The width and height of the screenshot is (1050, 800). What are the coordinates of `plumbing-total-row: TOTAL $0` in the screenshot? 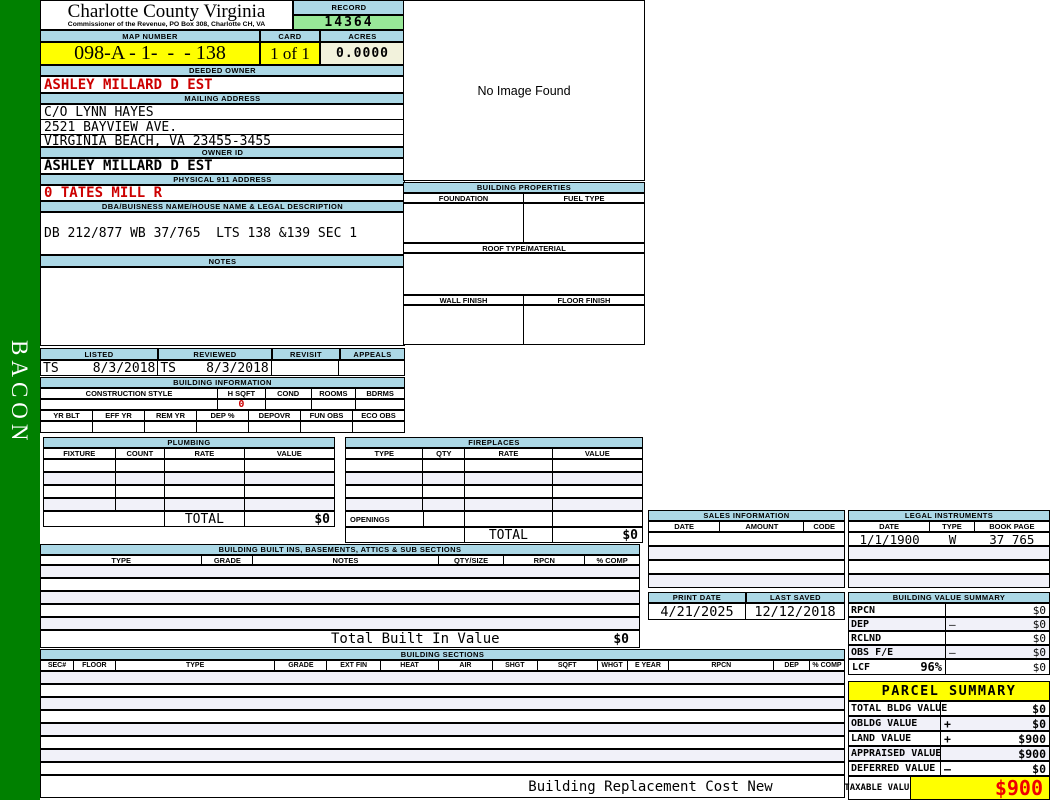 It's located at (189, 519).